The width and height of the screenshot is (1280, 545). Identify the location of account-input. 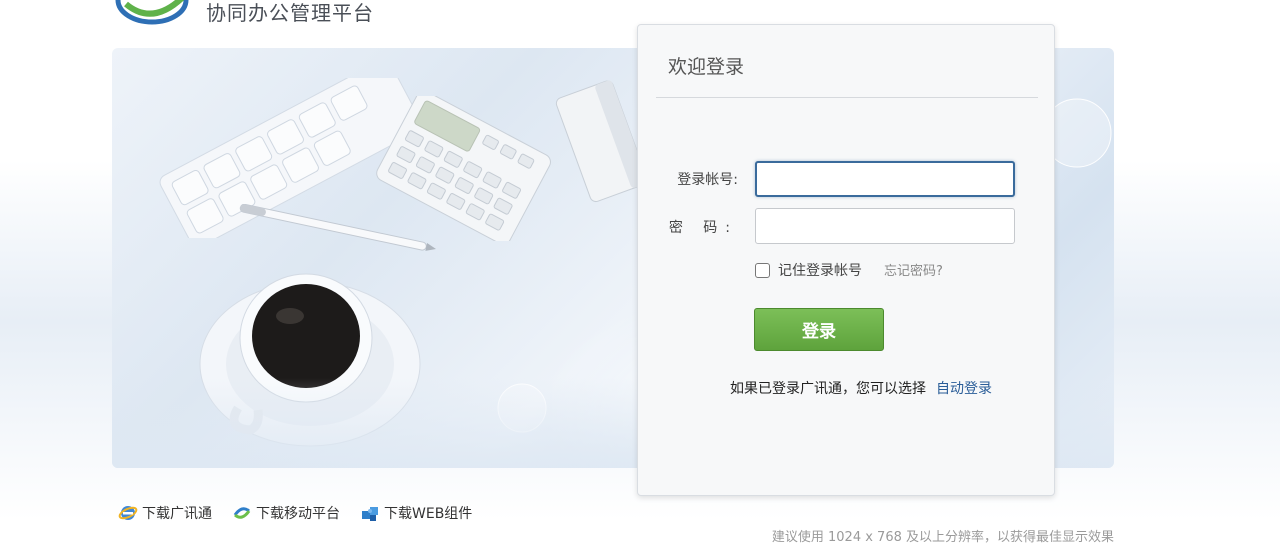
(885, 179).